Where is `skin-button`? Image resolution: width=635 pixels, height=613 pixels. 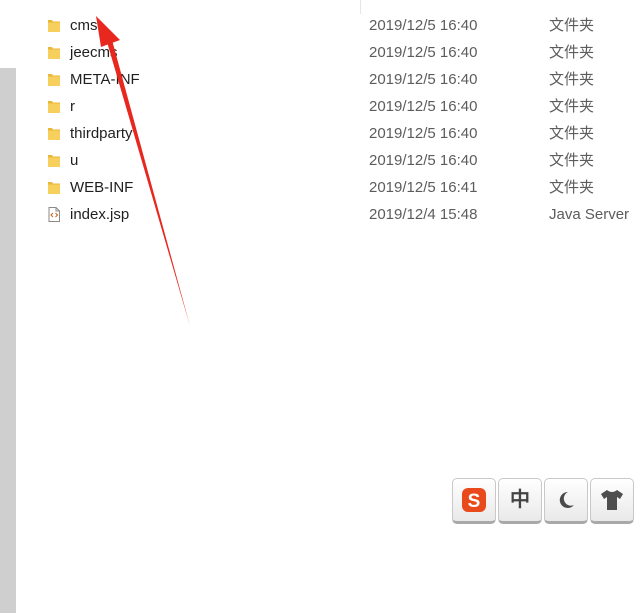 skin-button is located at coordinates (612, 501).